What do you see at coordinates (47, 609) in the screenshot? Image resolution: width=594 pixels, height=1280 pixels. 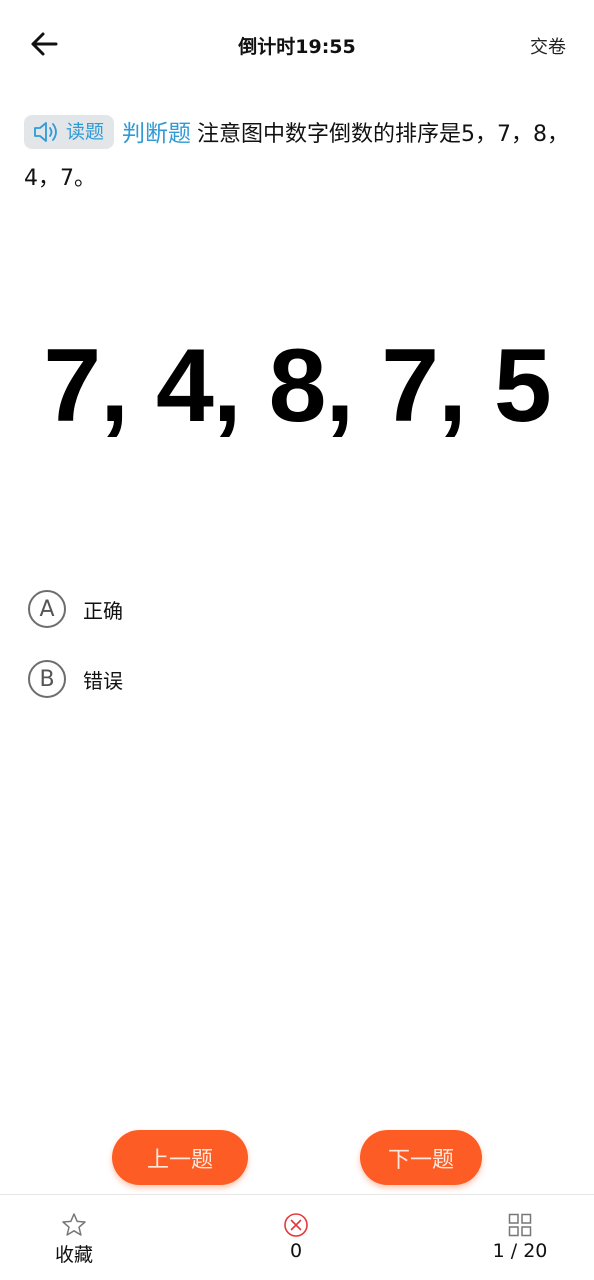 I see `option-a-letter: A` at bounding box center [47, 609].